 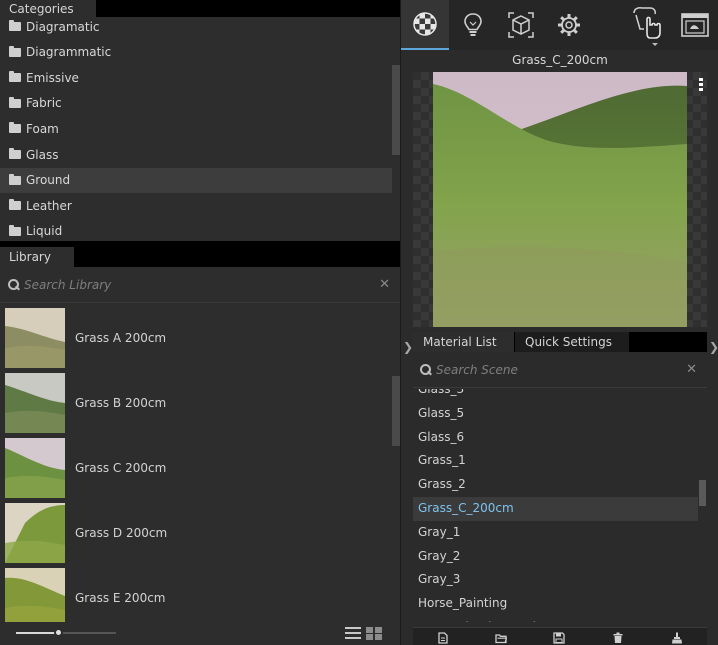 What do you see at coordinates (701, 85) in the screenshot?
I see `preview-menu-icon` at bounding box center [701, 85].